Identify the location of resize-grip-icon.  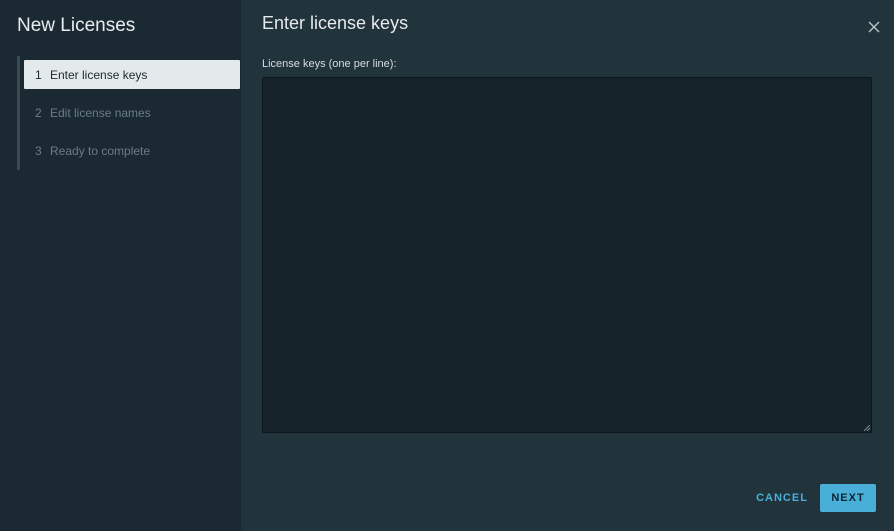
(867, 428).